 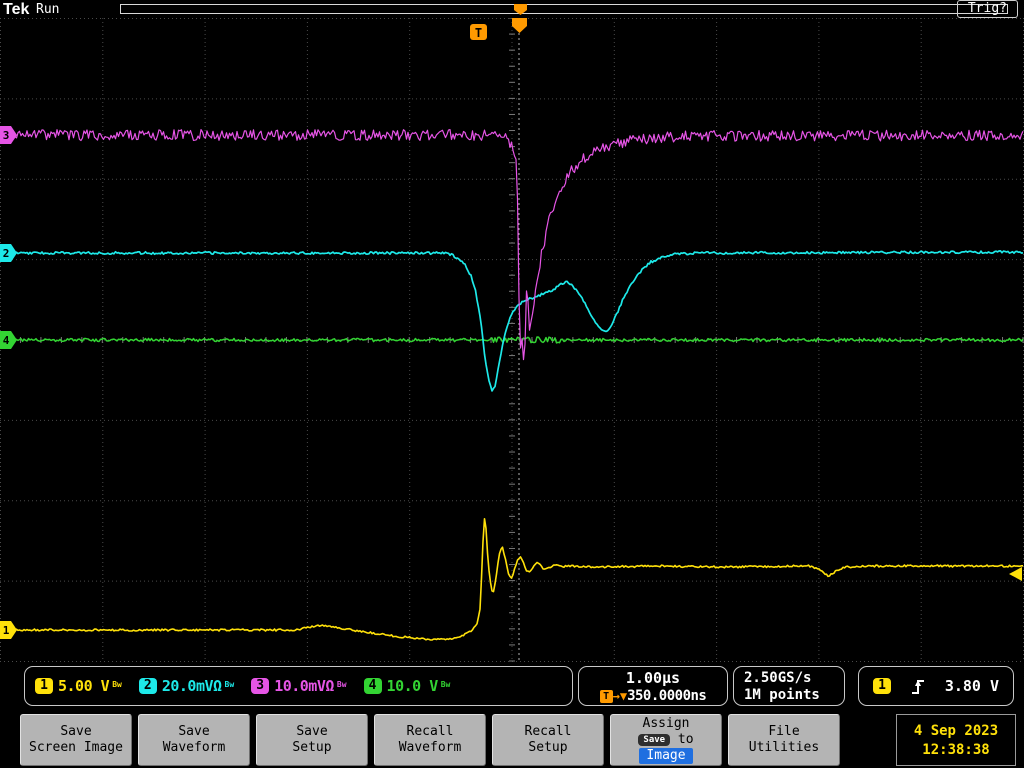 I want to click on record-length-value: 1M points, so click(x=782, y=695).